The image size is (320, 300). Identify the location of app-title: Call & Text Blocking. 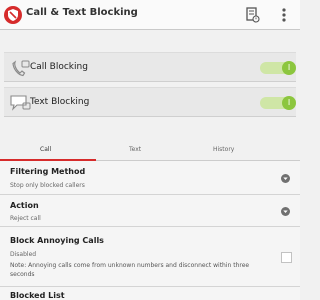
(82, 12).